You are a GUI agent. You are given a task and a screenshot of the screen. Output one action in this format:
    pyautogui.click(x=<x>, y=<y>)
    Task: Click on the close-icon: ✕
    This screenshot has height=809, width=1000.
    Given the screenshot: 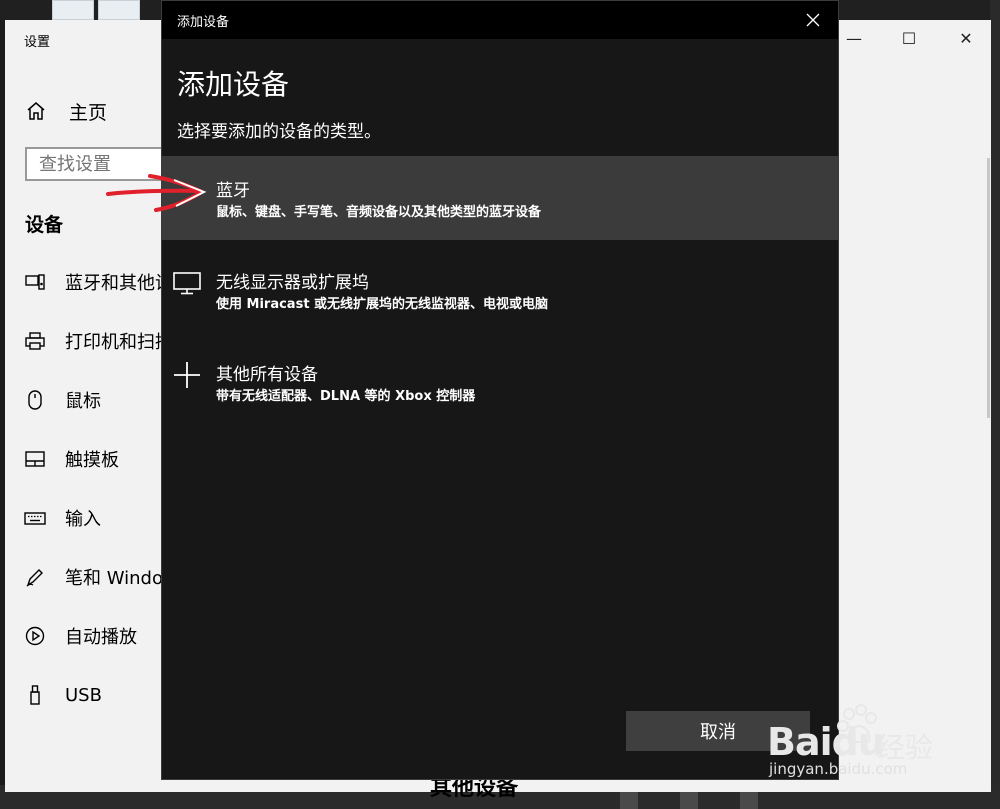 What is the action you would take?
    pyautogui.click(x=966, y=39)
    